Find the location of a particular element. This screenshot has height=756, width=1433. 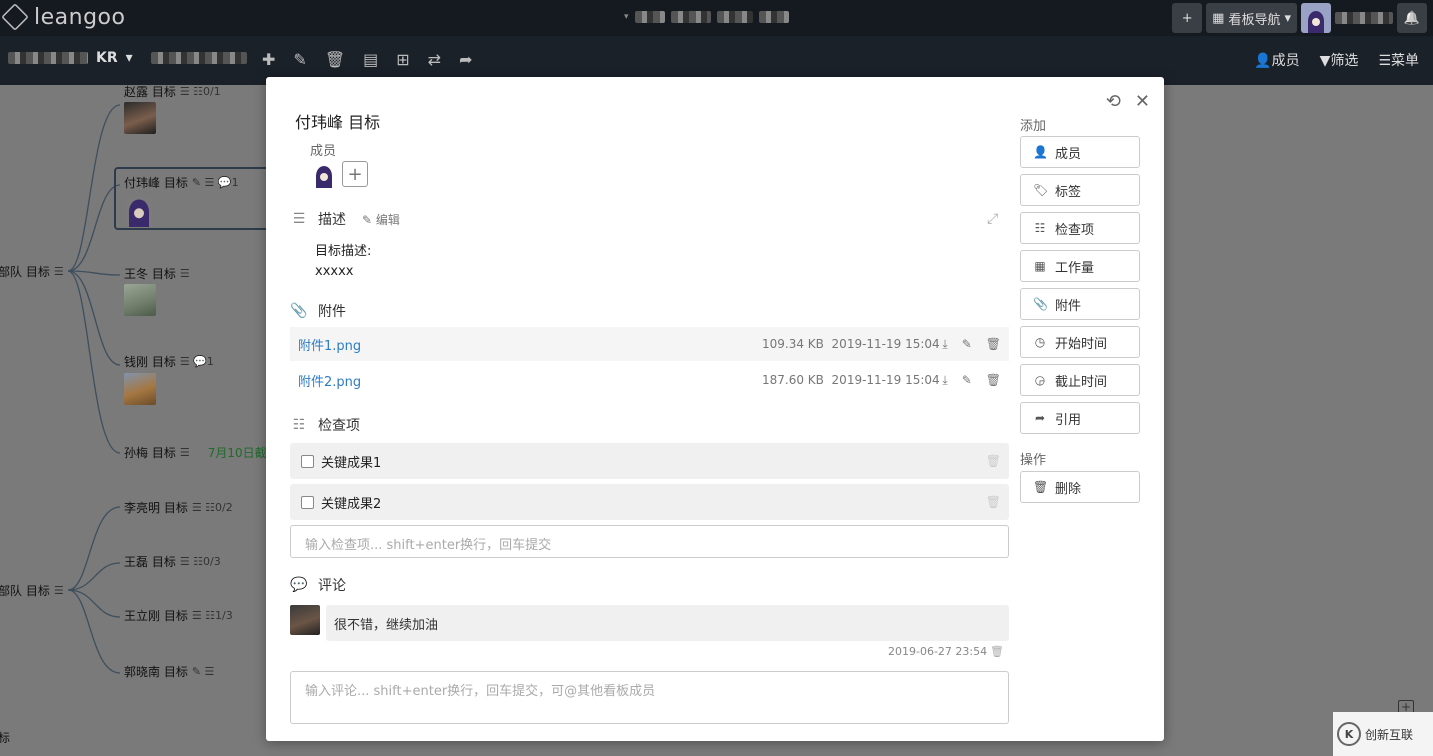

add-checklist-button: ☷ 检查项 is located at coordinates (1080, 228).